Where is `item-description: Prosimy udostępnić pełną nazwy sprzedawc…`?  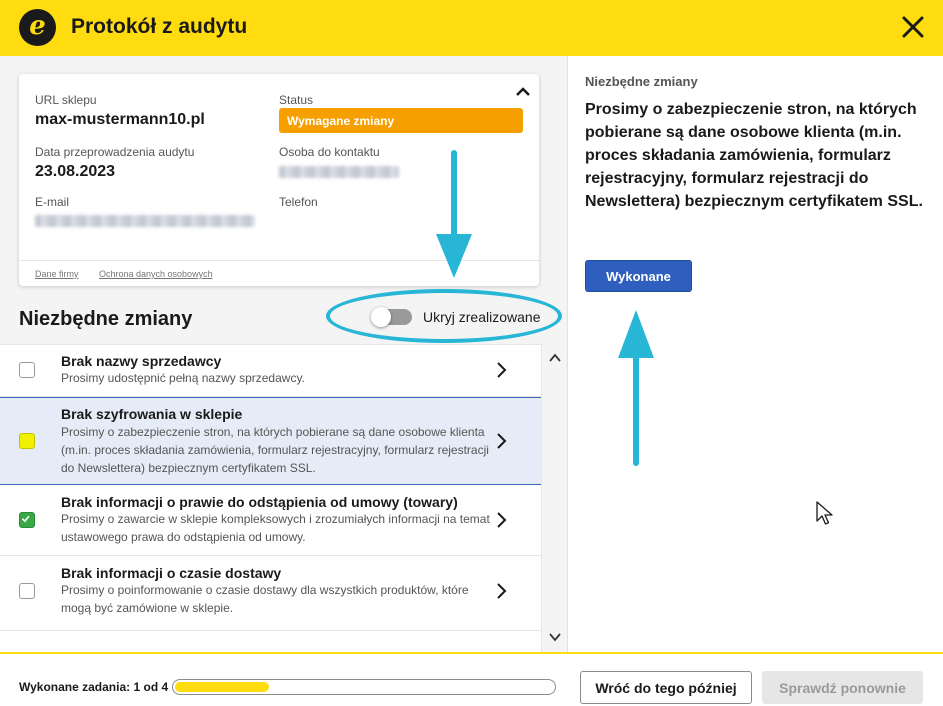 item-description: Prosimy udostępnić pełną nazwy sprzedawc… is located at coordinates (183, 378).